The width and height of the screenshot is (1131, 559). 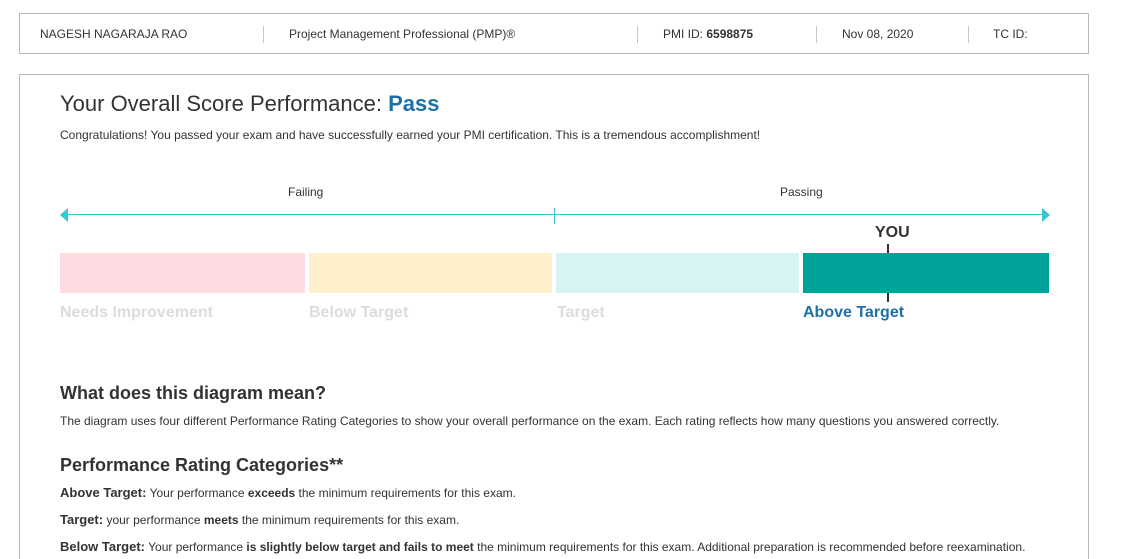 What do you see at coordinates (878, 33) in the screenshot?
I see `exam-date: Nov 08, 2020` at bounding box center [878, 33].